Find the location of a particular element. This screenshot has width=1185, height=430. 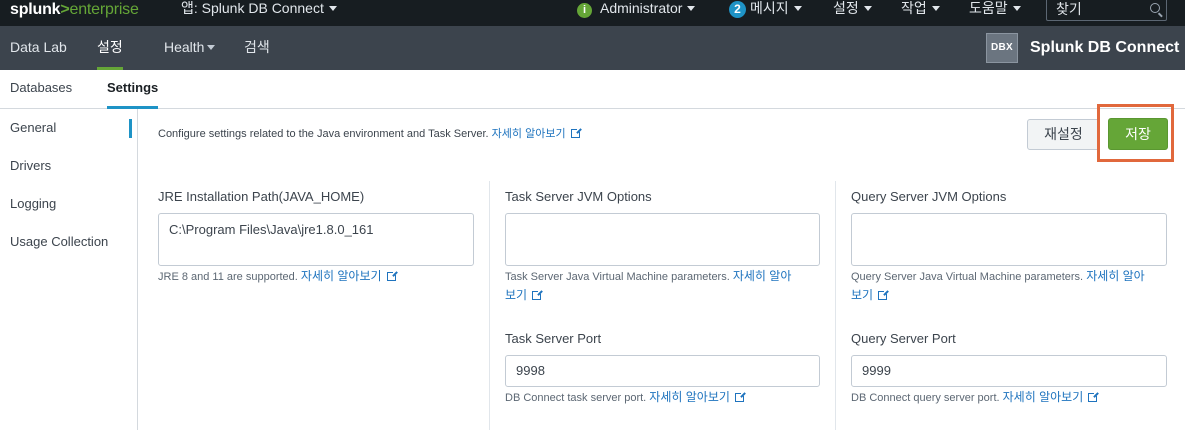

sidebar-active-indicator is located at coordinates (130, 128).